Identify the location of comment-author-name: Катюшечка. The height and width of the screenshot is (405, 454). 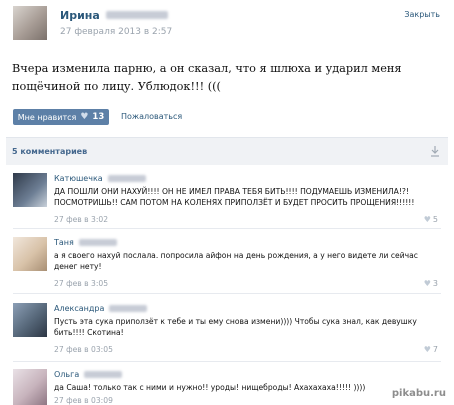
(78, 178).